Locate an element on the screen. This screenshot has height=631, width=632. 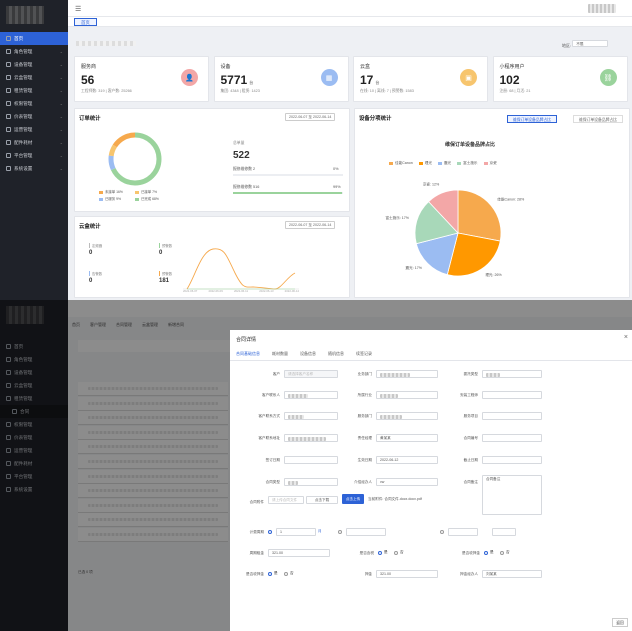
pie-legend-item: 佳能Canon is located at coordinates (401, 163).